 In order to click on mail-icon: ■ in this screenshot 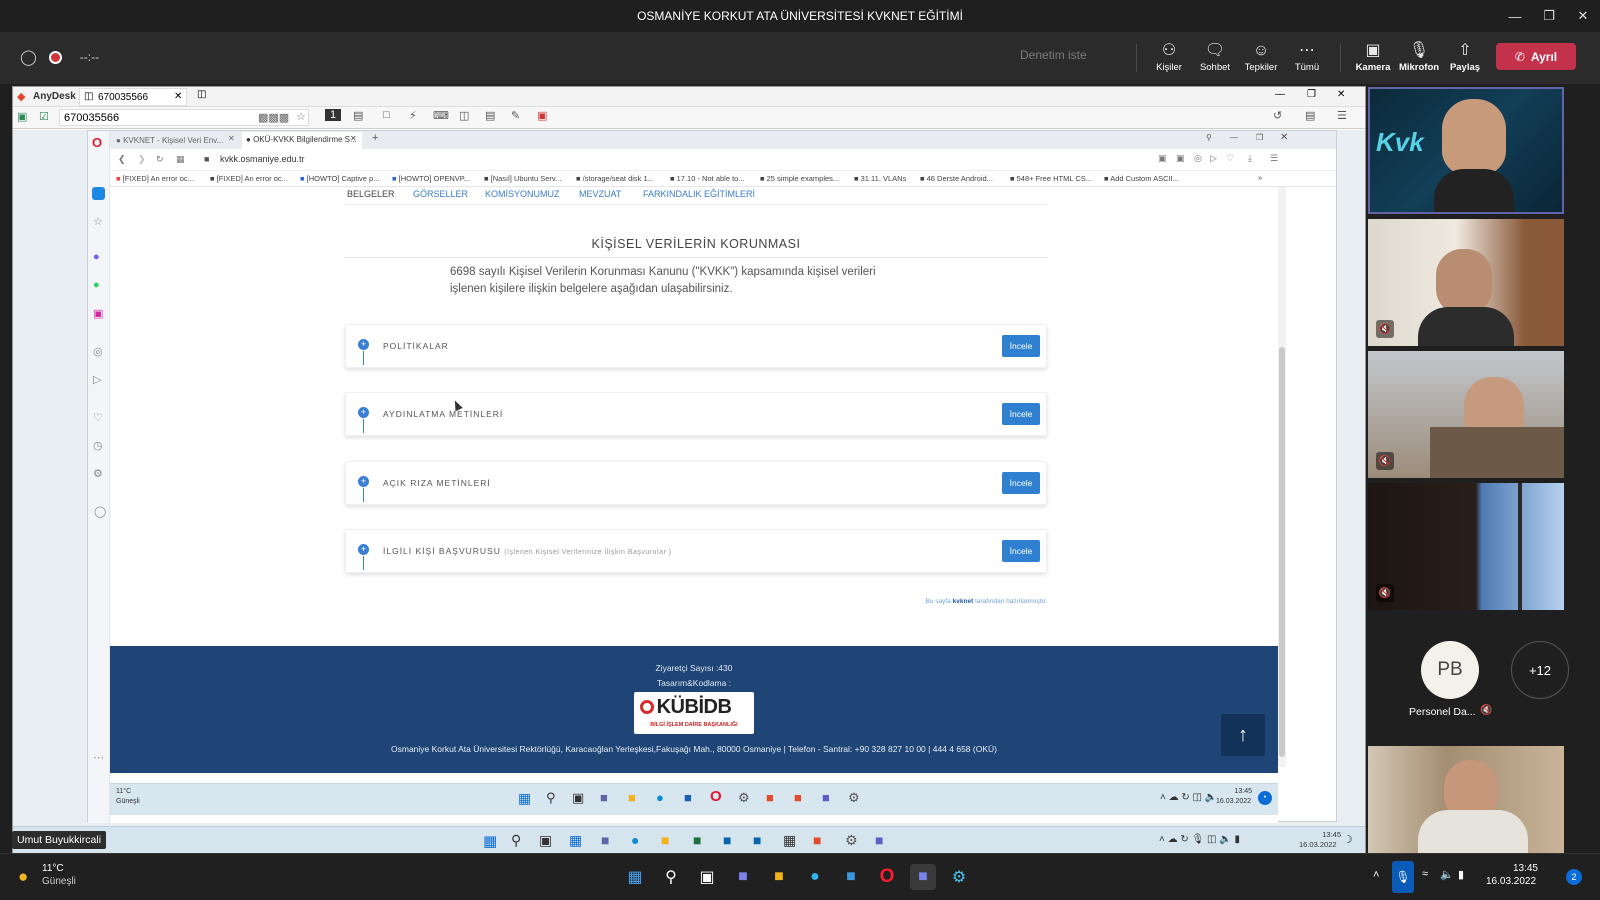, I will do `click(757, 840)`.